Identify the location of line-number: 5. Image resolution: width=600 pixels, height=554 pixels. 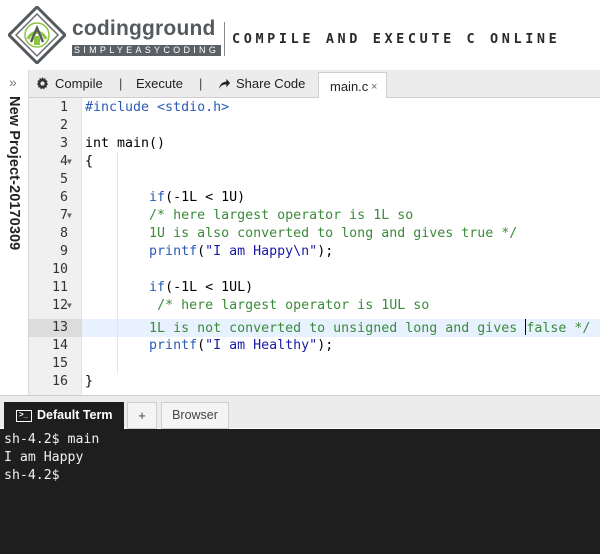
(63, 179).